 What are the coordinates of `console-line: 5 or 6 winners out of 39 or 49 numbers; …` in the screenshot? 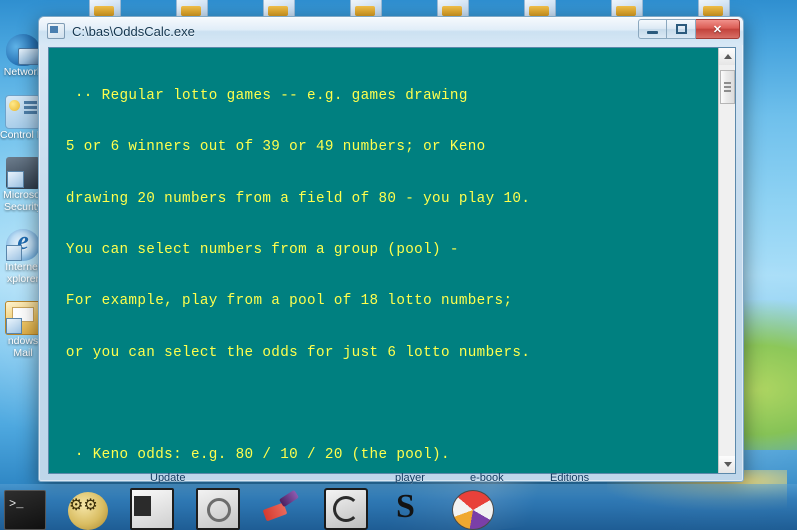 It's located at (271, 147).